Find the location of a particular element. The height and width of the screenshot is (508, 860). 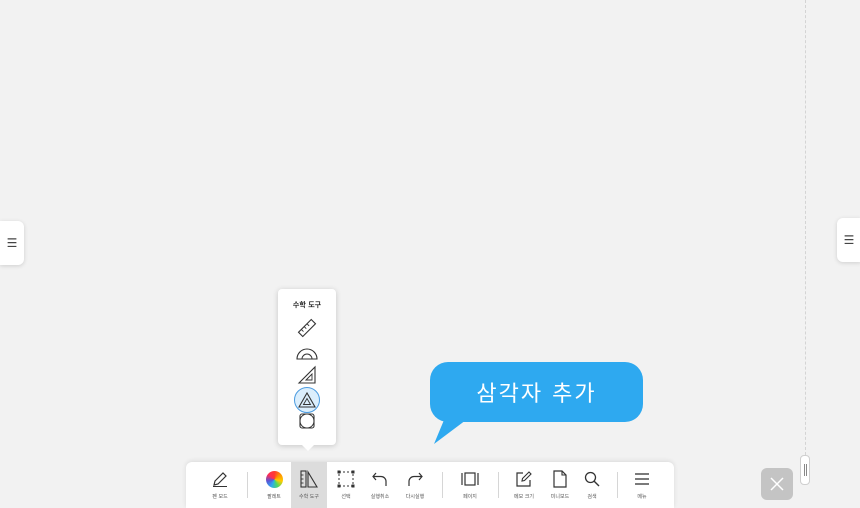

close-button is located at coordinates (777, 484).